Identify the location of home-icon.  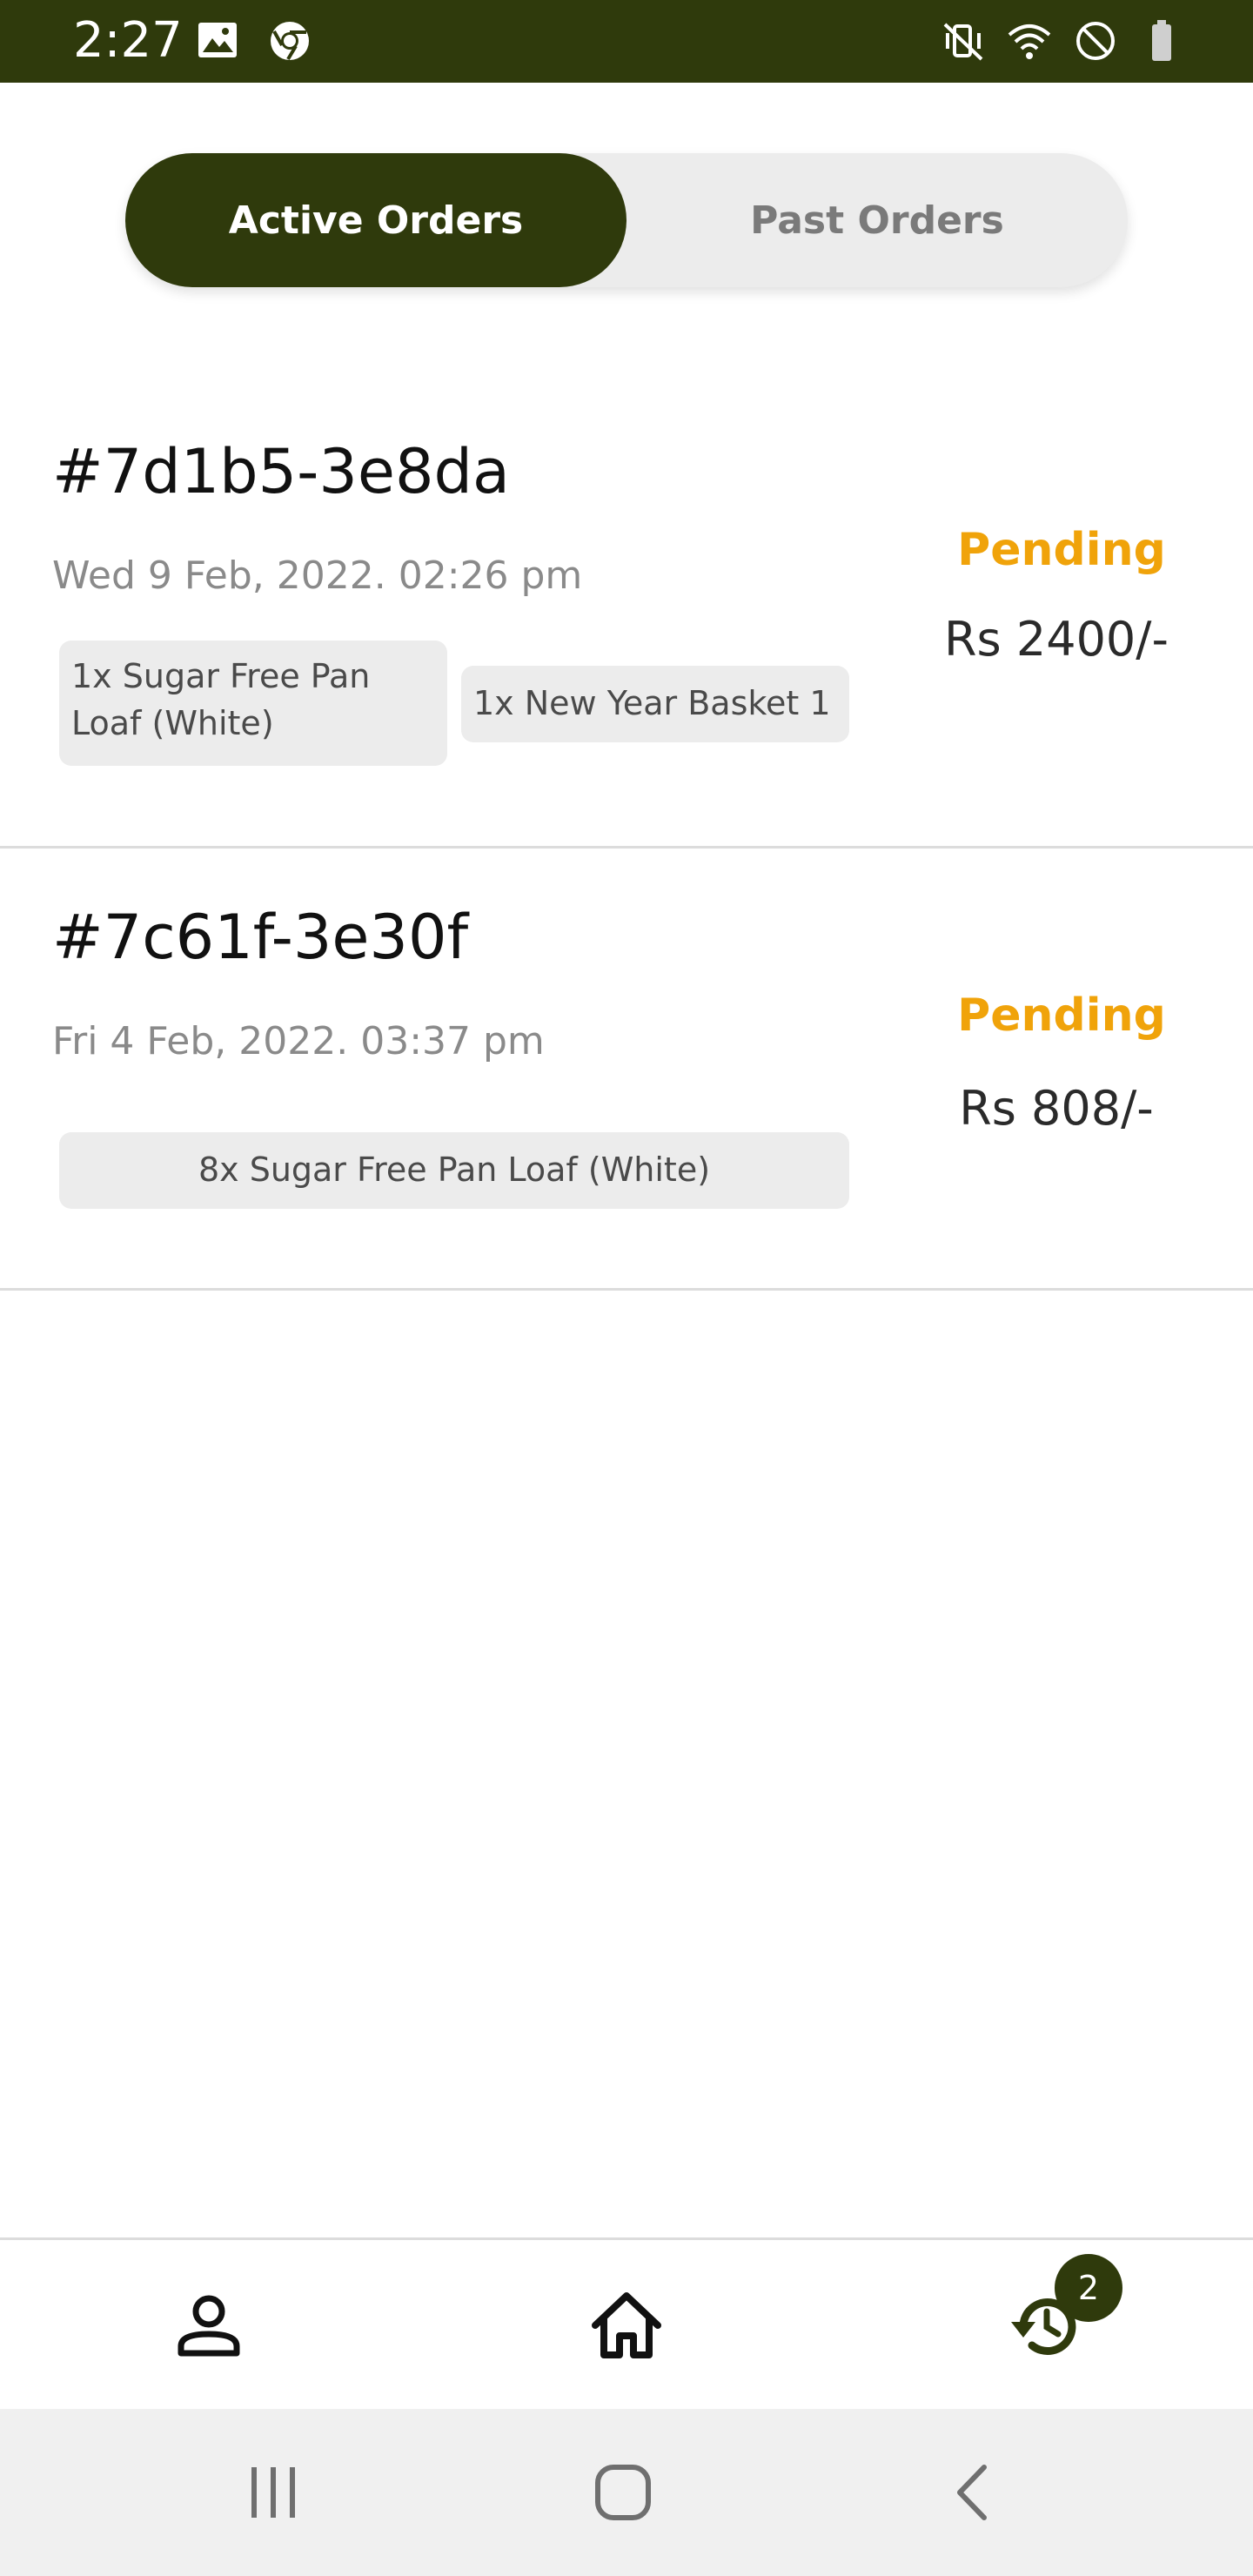
(626, 2325).